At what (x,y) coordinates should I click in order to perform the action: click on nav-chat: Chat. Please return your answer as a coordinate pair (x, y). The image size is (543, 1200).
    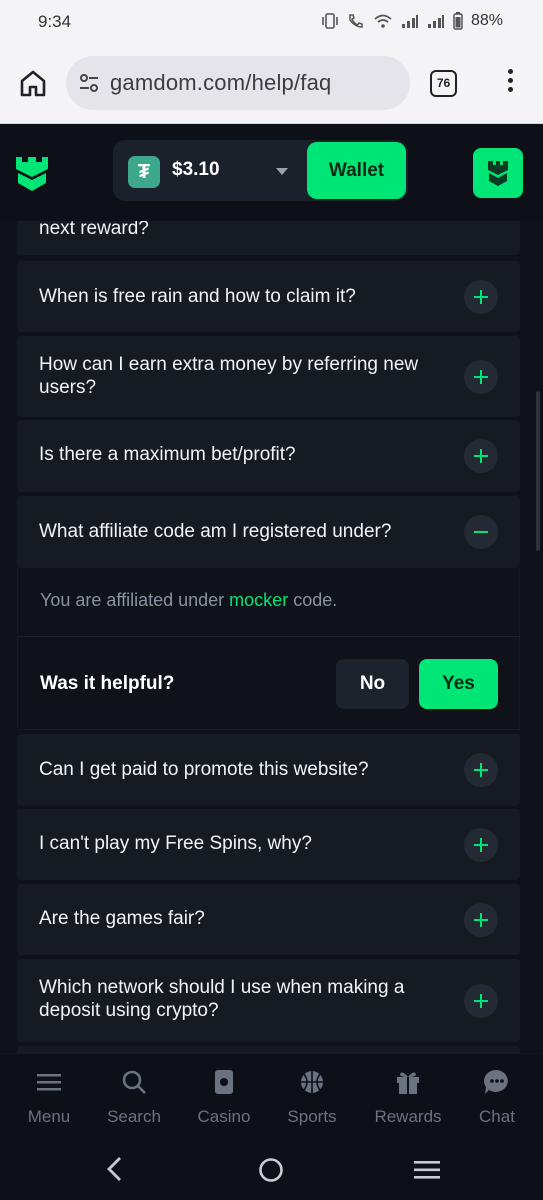
    Looking at the image, I should click on (497, 1097).